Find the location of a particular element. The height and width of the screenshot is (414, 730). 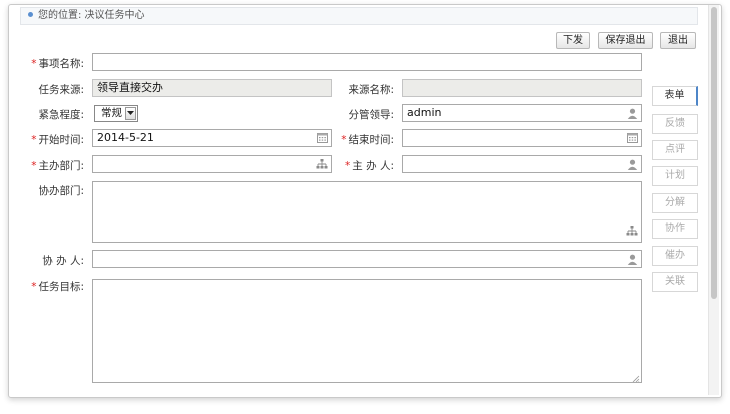

lead-dept-label: * 主办部门: is located at coordinates (53, 165).